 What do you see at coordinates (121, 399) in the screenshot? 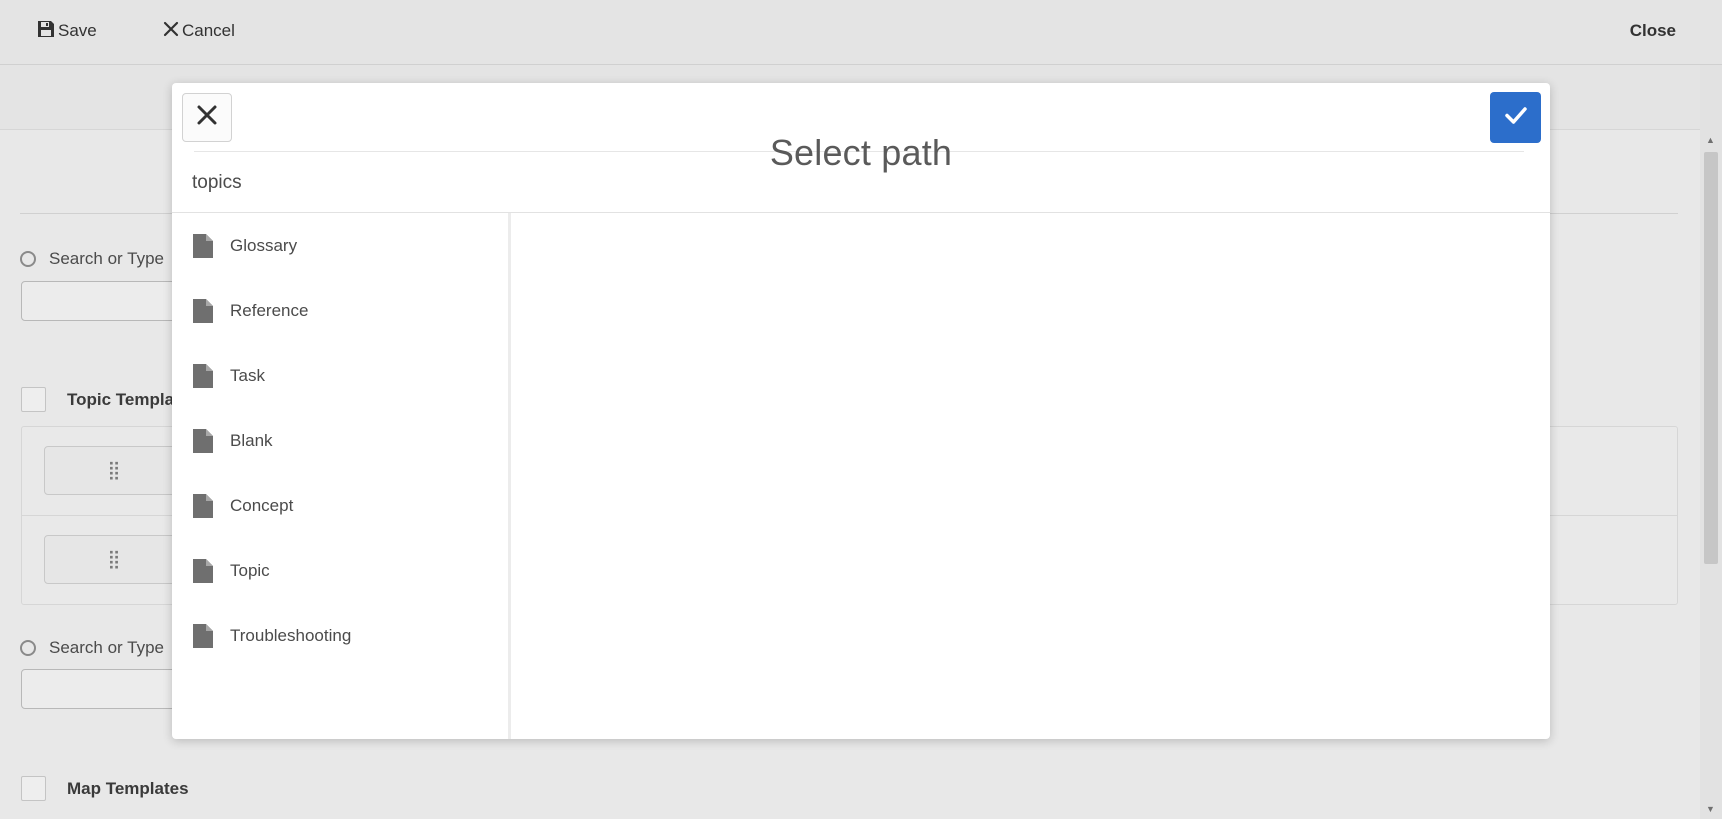
I see `topic-templates-label: Topic Templa` at bounding box center [121, 399].